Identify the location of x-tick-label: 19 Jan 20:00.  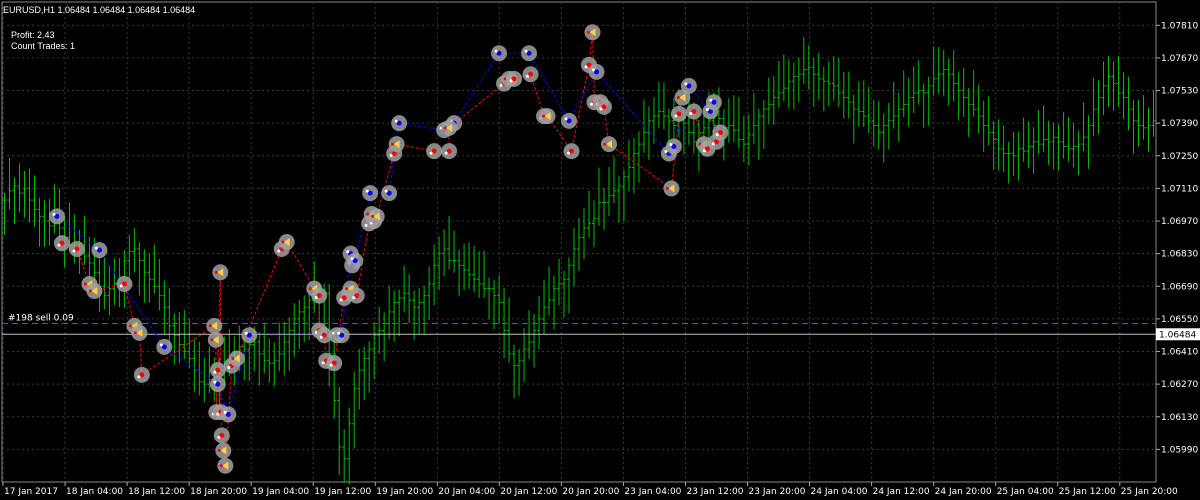
(404, 492).